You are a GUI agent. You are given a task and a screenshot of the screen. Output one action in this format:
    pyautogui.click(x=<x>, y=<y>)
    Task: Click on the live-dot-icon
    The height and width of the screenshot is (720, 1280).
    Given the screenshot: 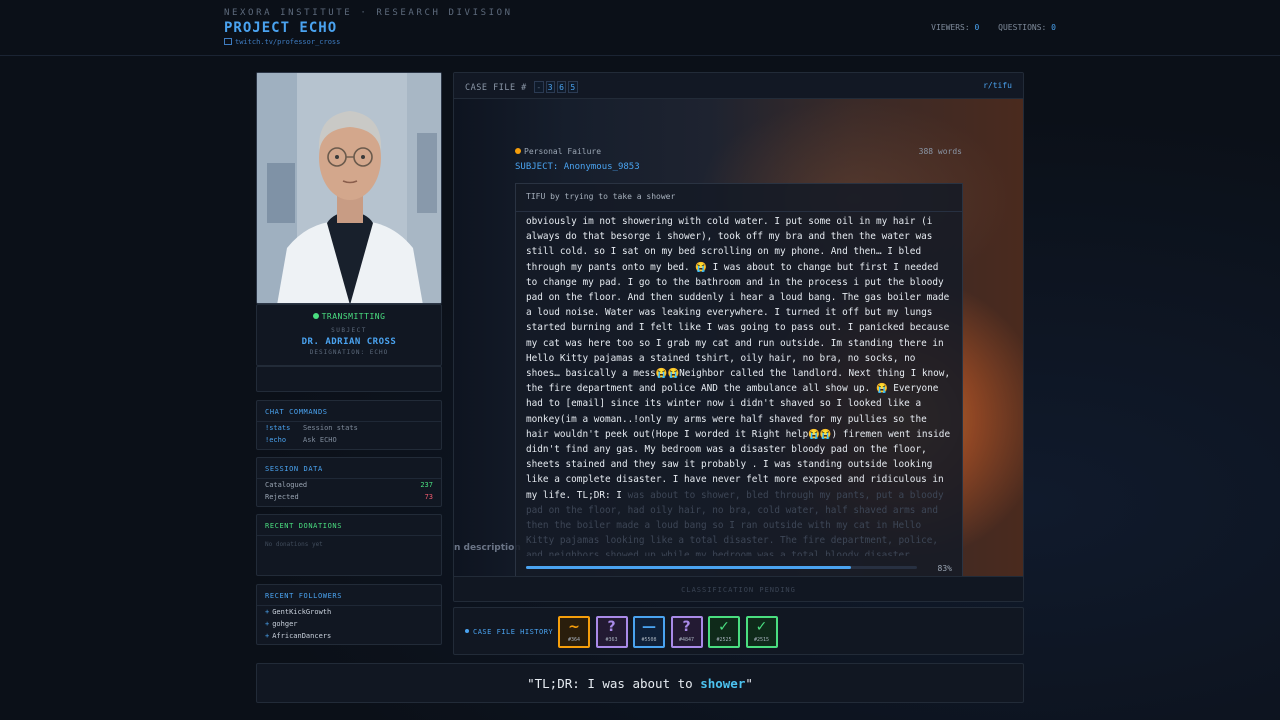 What is the action you would take?
    pyautogui.click(x=315, y=316)
    